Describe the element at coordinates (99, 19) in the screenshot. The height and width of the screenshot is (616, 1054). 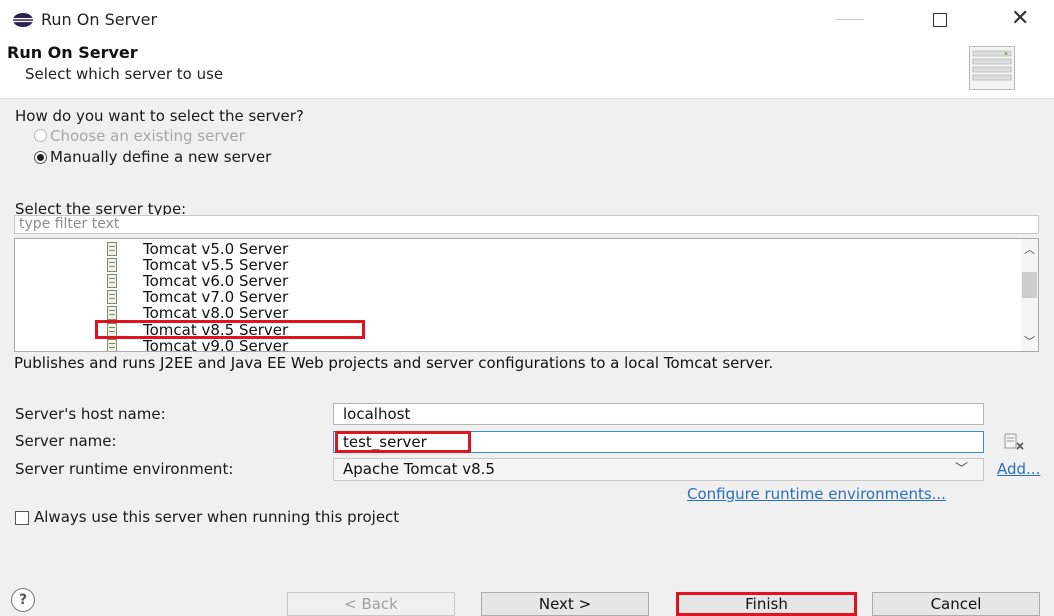
I see `window-title: Run On Server` at that location.